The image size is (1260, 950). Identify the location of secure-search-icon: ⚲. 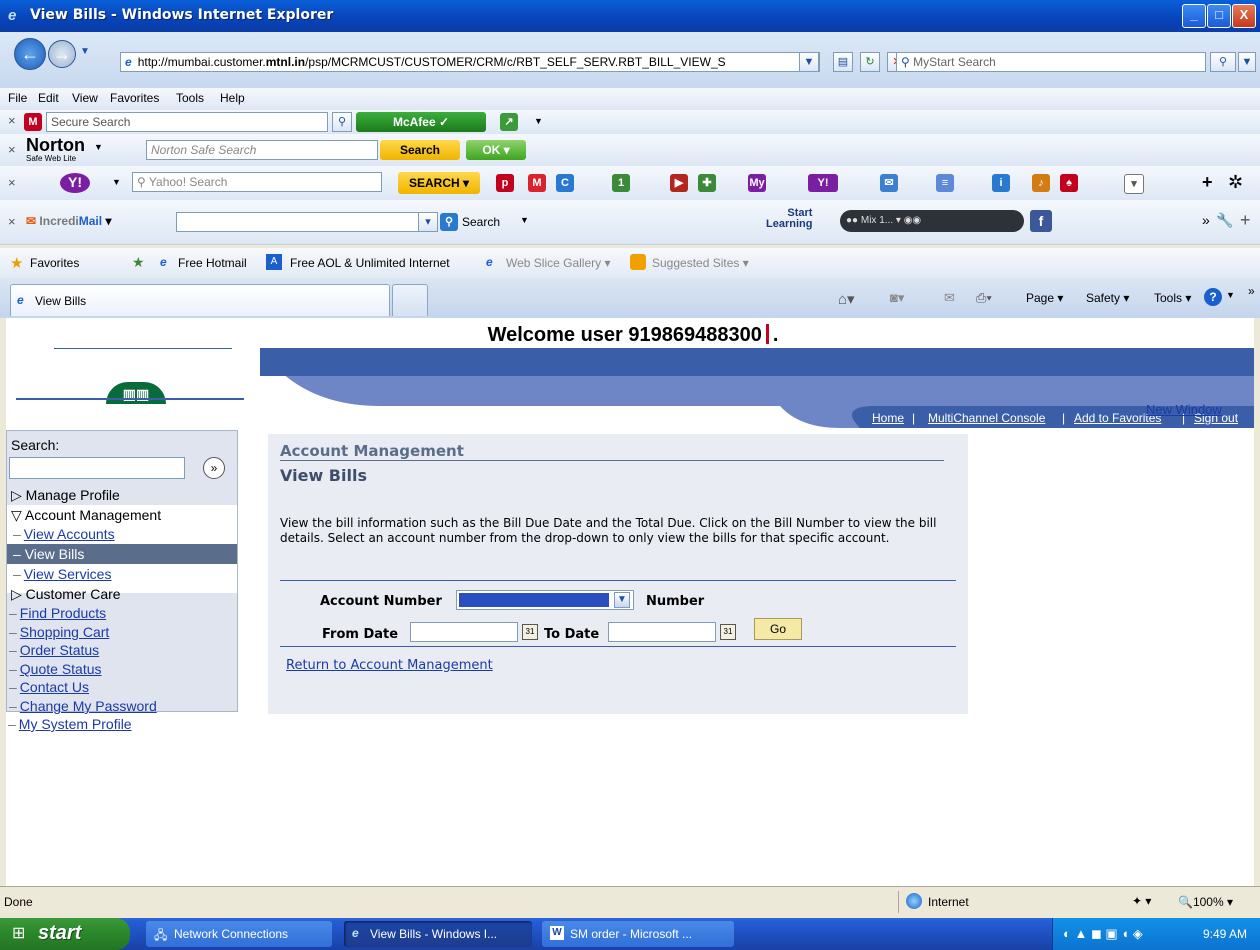
(342, 122).